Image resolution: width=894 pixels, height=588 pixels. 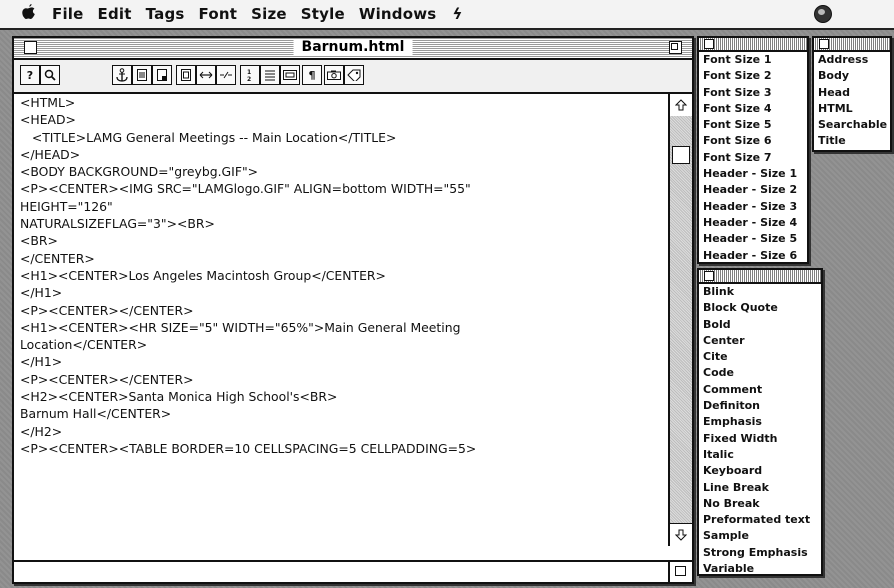 What do you see at coordinates (50, 154) in the screenshot?
I see `code-line: </HEAD>` at bounding box center [50, 154].